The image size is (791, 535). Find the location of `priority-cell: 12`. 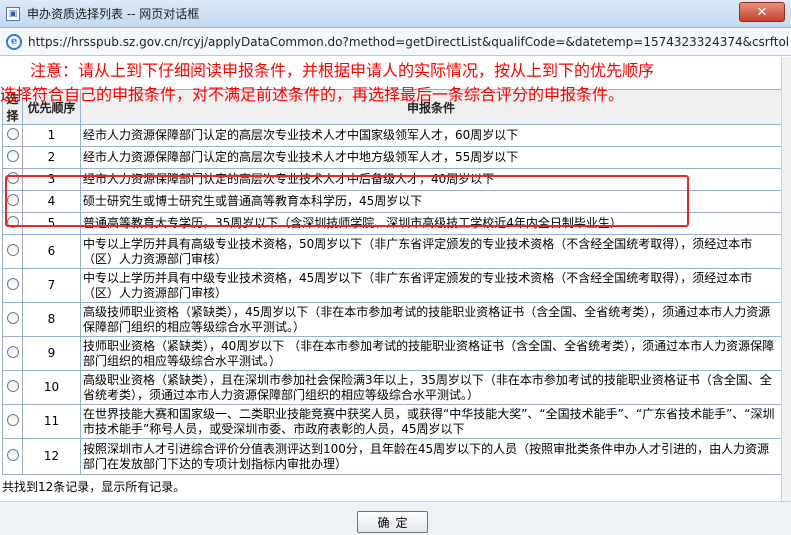

priority-cell: 12 is located at coordinates (51, 456).